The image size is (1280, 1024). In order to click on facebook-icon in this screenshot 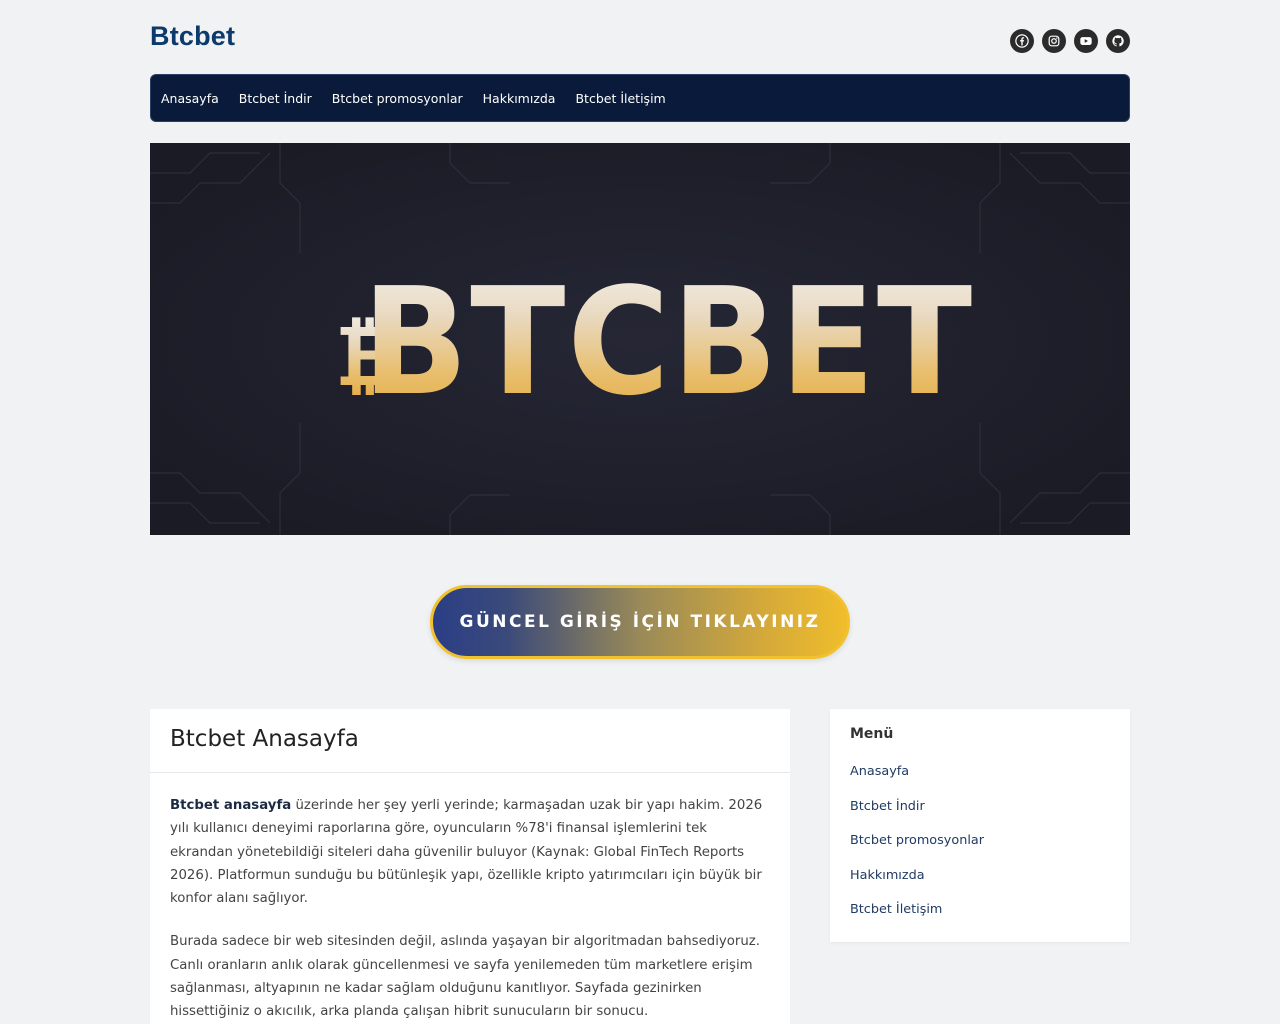, I will do `click(1022, 41)`.